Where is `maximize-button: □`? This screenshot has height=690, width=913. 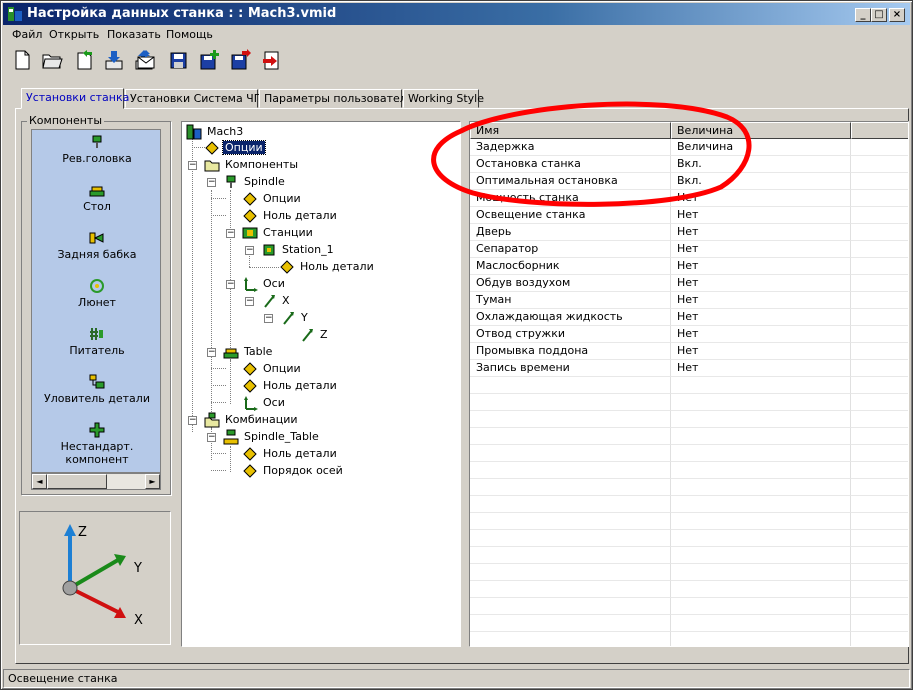
maximize-button: □ is located at coordinates (879, 15).